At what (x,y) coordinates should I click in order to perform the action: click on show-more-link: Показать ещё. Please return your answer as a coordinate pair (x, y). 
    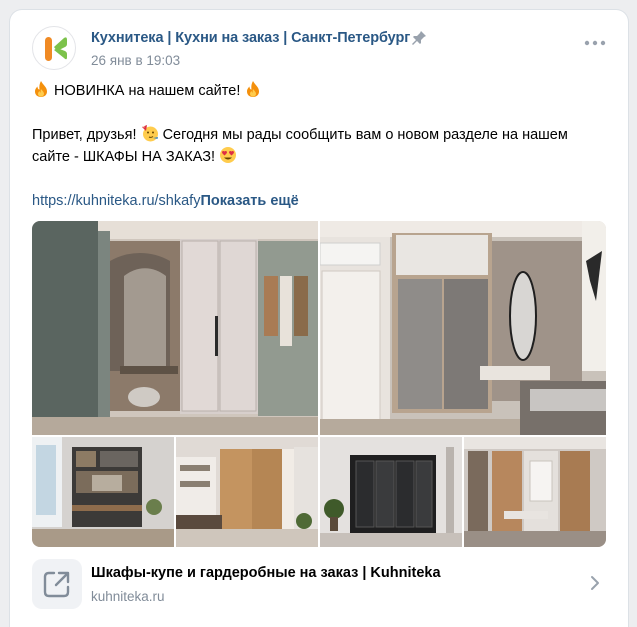
    Looking at the image, I should click on (249, 201).